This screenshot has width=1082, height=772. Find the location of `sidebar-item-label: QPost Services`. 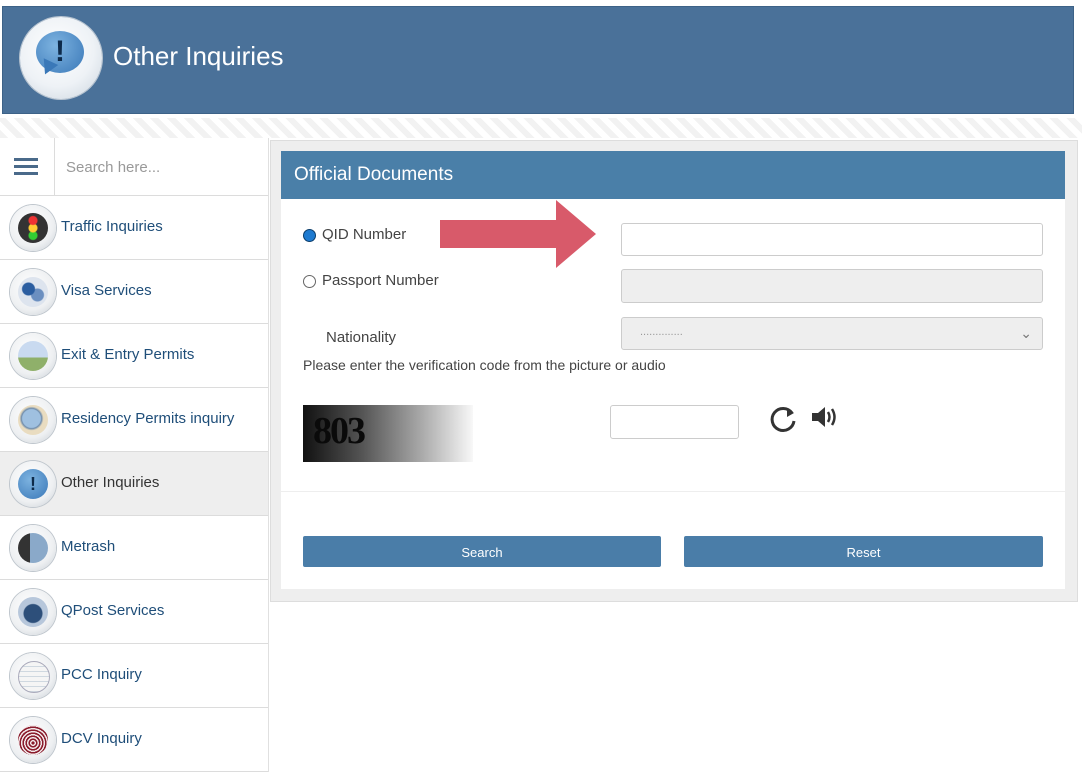

sidebar-item-label: QPost Services is located at coordinates (113, 610).